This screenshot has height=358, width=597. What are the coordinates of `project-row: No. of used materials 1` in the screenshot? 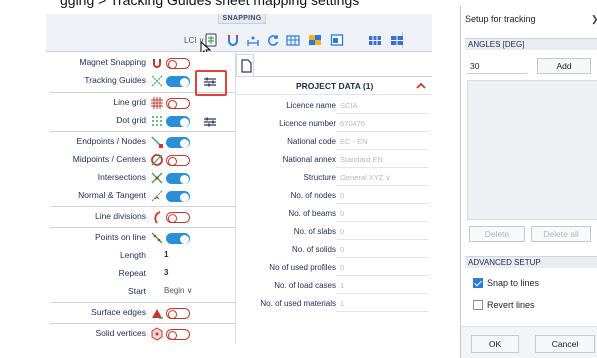 It's located at (334, 304).